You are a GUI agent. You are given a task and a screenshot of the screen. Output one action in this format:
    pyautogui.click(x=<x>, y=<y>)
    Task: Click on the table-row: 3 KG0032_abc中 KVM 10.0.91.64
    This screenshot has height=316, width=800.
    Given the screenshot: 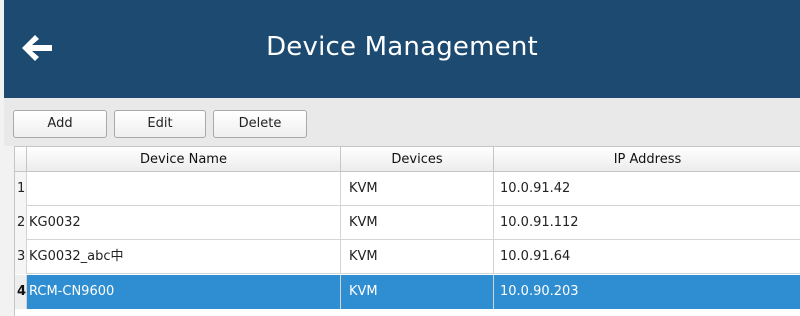 What is the action you would take?
    pyautogui.click(x=407, y=257)
    